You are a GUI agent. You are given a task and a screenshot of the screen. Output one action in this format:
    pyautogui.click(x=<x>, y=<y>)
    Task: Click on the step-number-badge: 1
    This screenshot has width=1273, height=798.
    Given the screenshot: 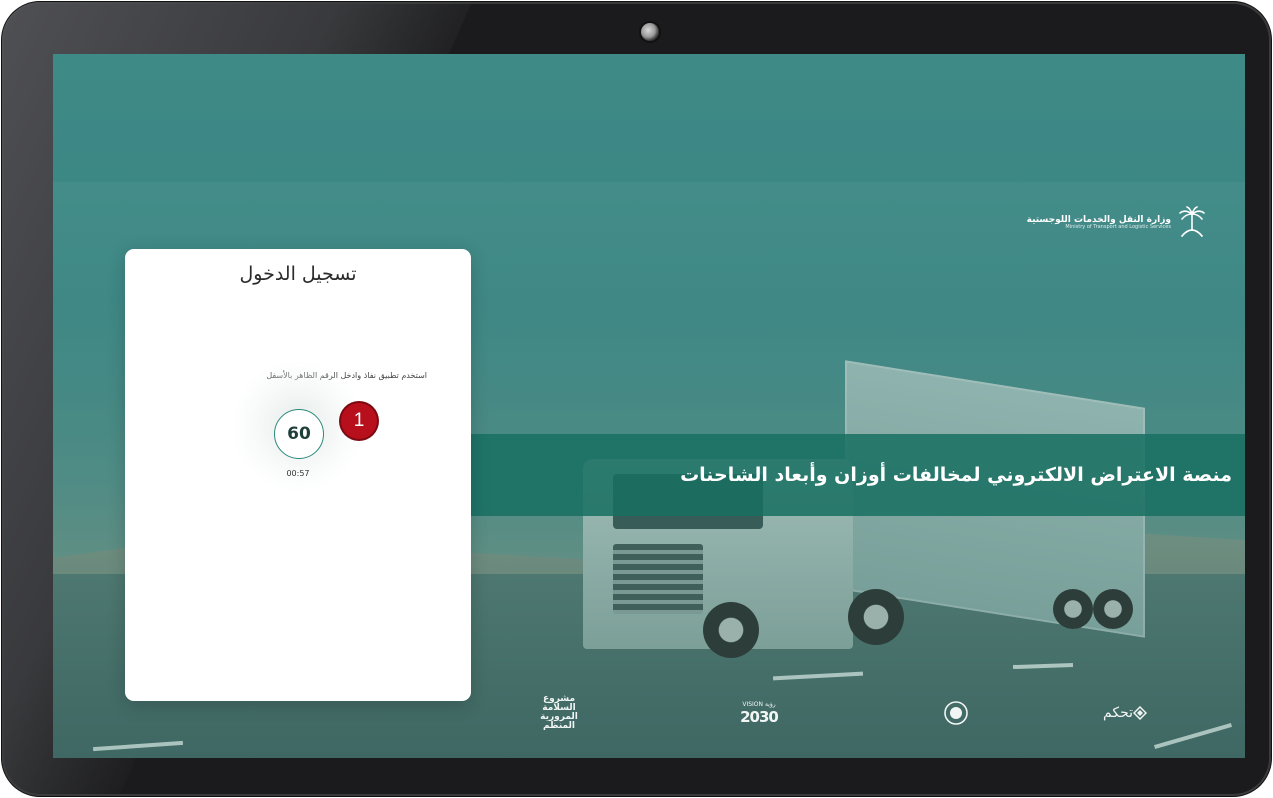 What is the action you would take?
    pyautogui.click(x=359, y=421)
    